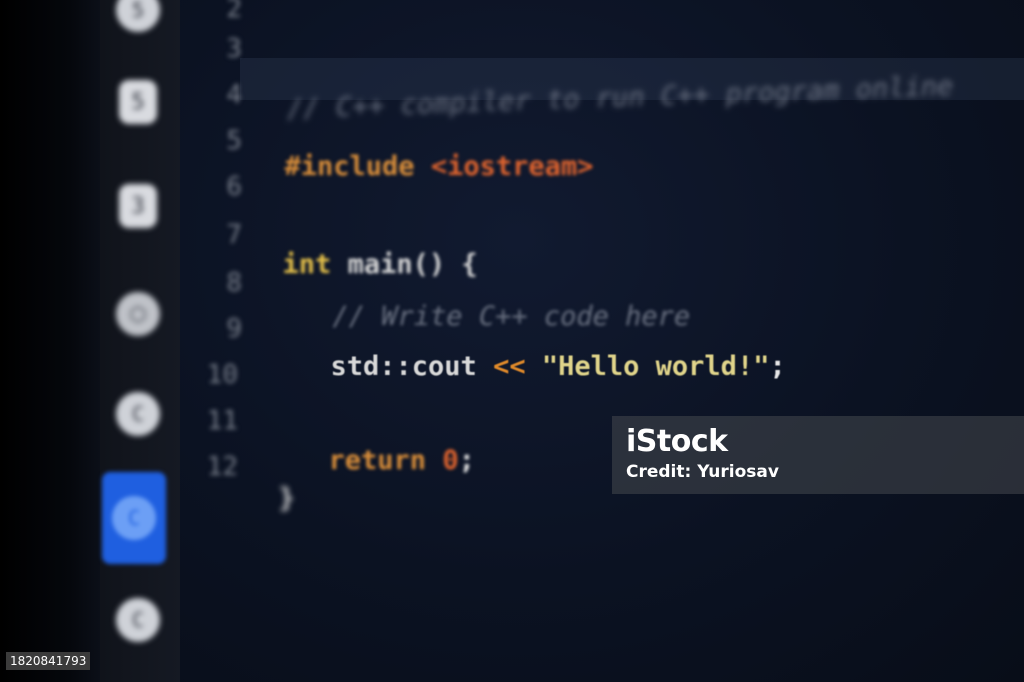 This screenshot has height=682, width=1024. Describe the element at coordinates (423, 151) in the screenshot. I see `code-line-include: #include <iostream>` at that location.